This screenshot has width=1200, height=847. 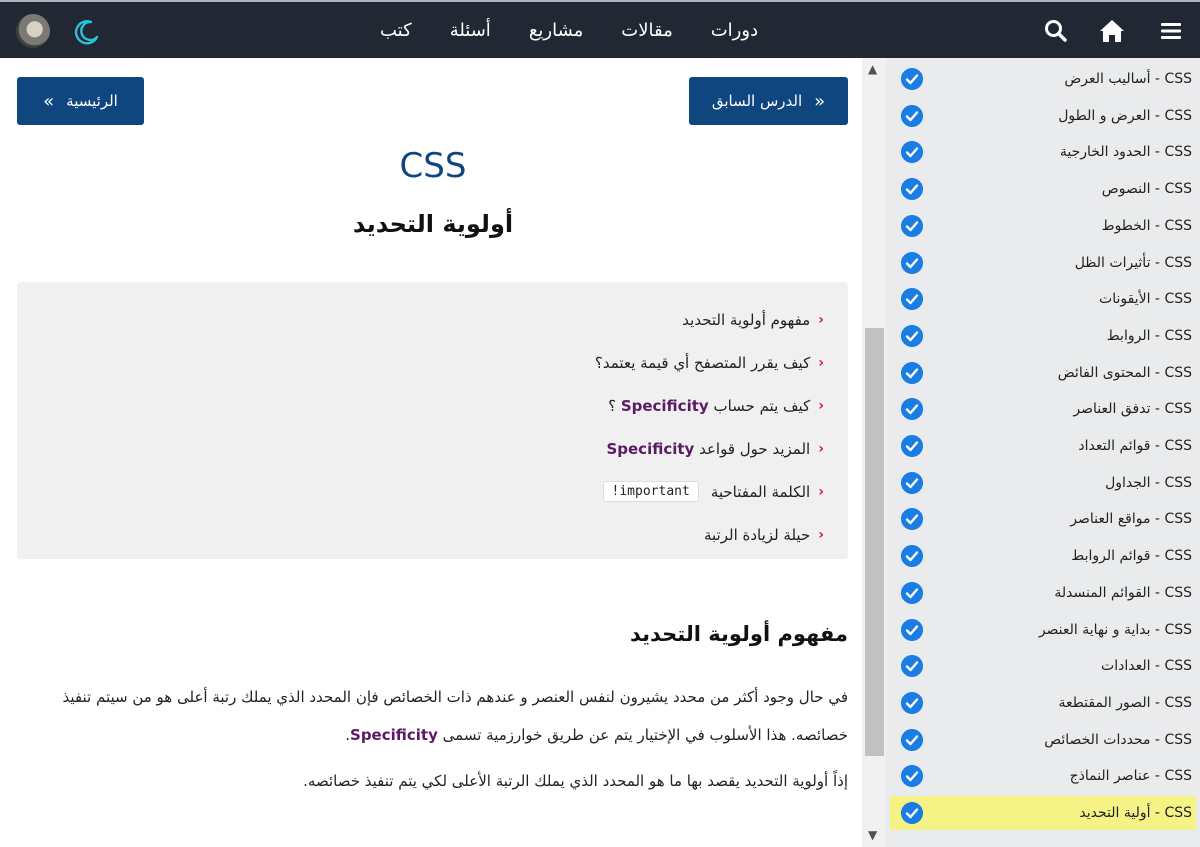 I want to click on sidebar-item: CSS - قوائم الروابط, so click(x=1043, y=556).